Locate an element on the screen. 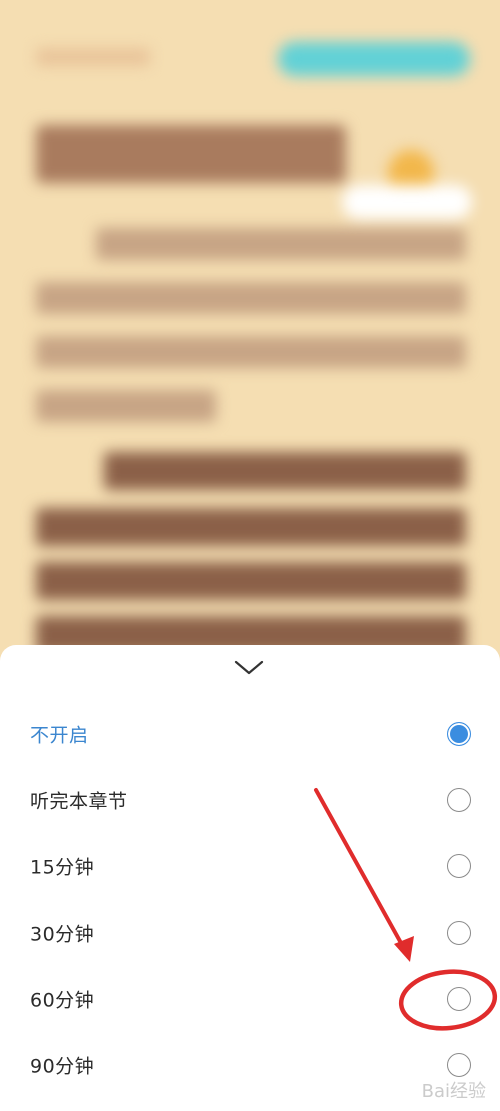  option-15-min: 15分钟 is located at coordinates (250, 866).